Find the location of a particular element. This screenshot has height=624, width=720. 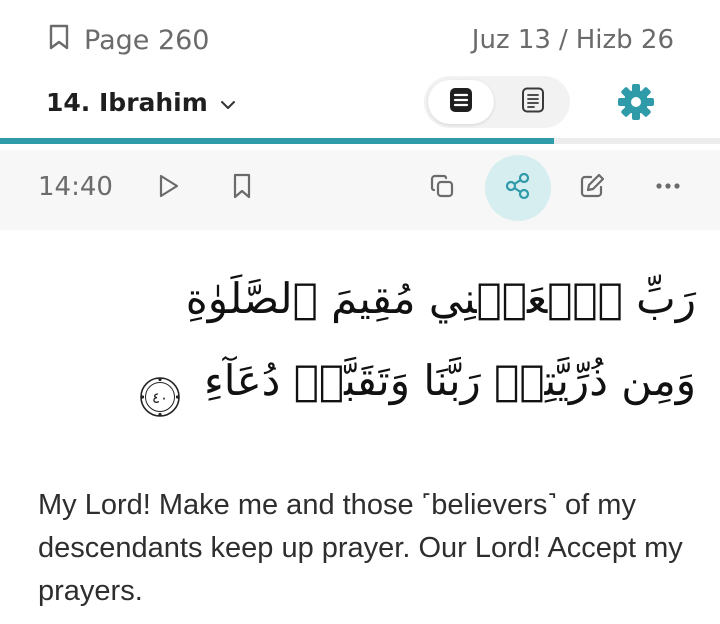

top-bar: Page 260 Juz 13 / Hizb 26 is located at coordinates (360, 38).